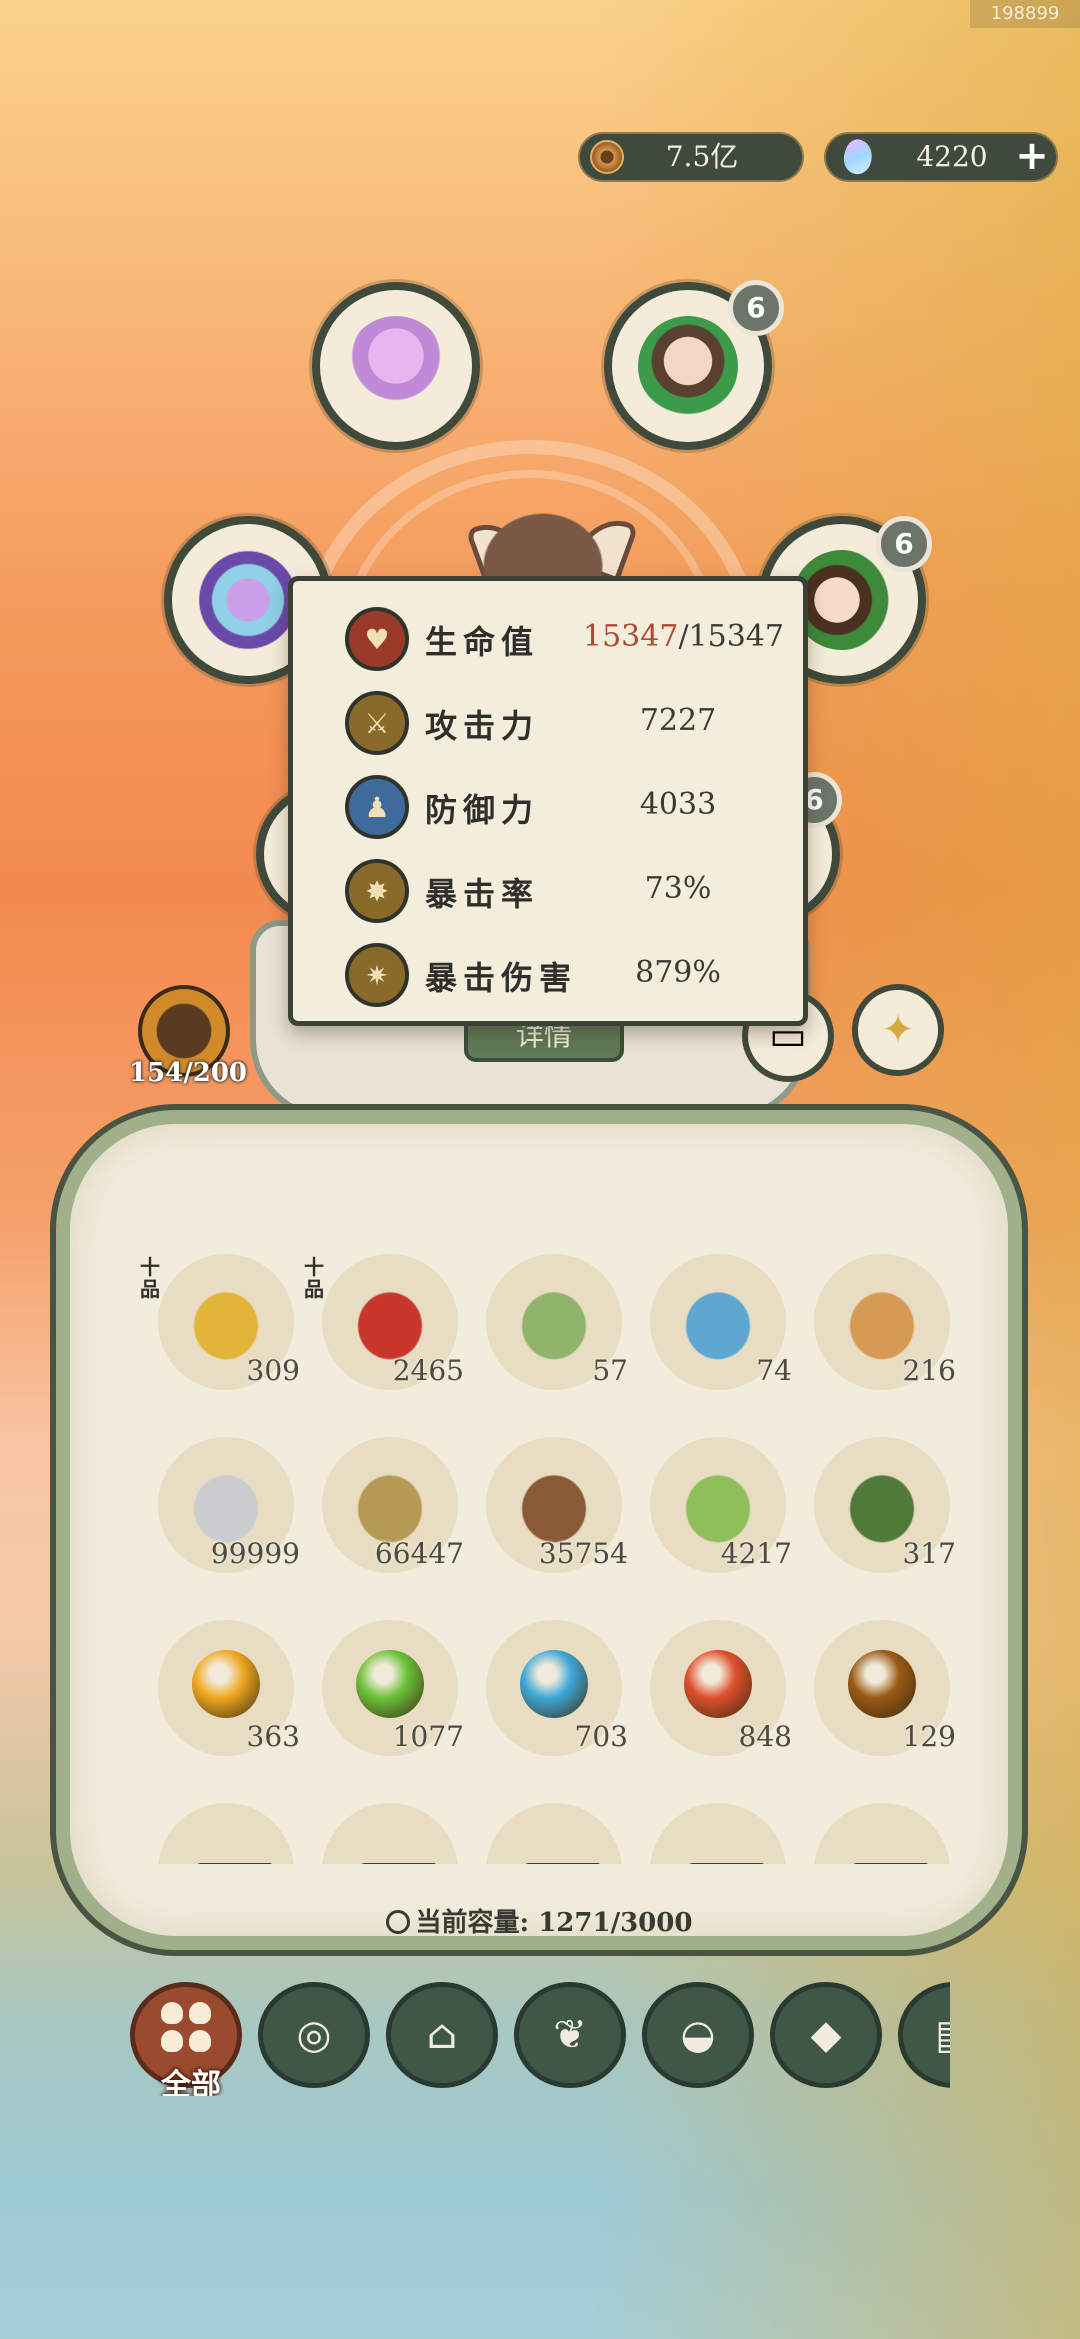  Describe the element at coordinates (882, 1684) in the screenshot. I see `brown-orb-icon` at that location.